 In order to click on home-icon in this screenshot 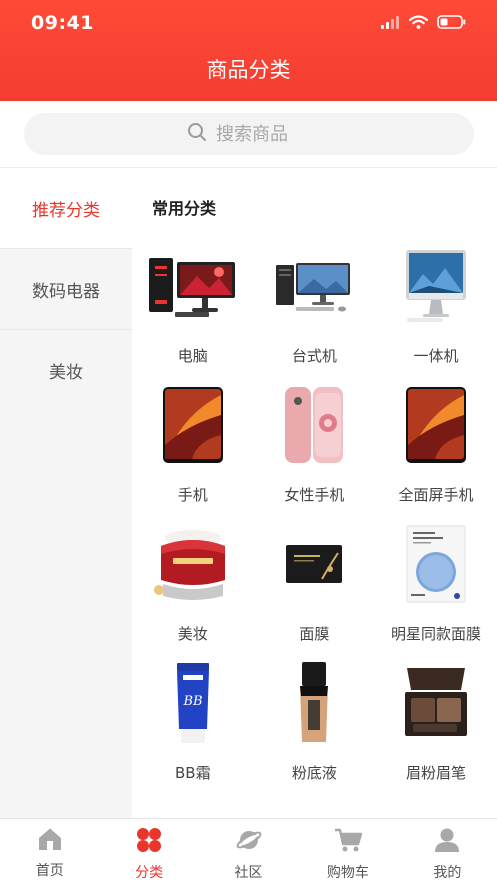, I will do `click(50, 841)`.